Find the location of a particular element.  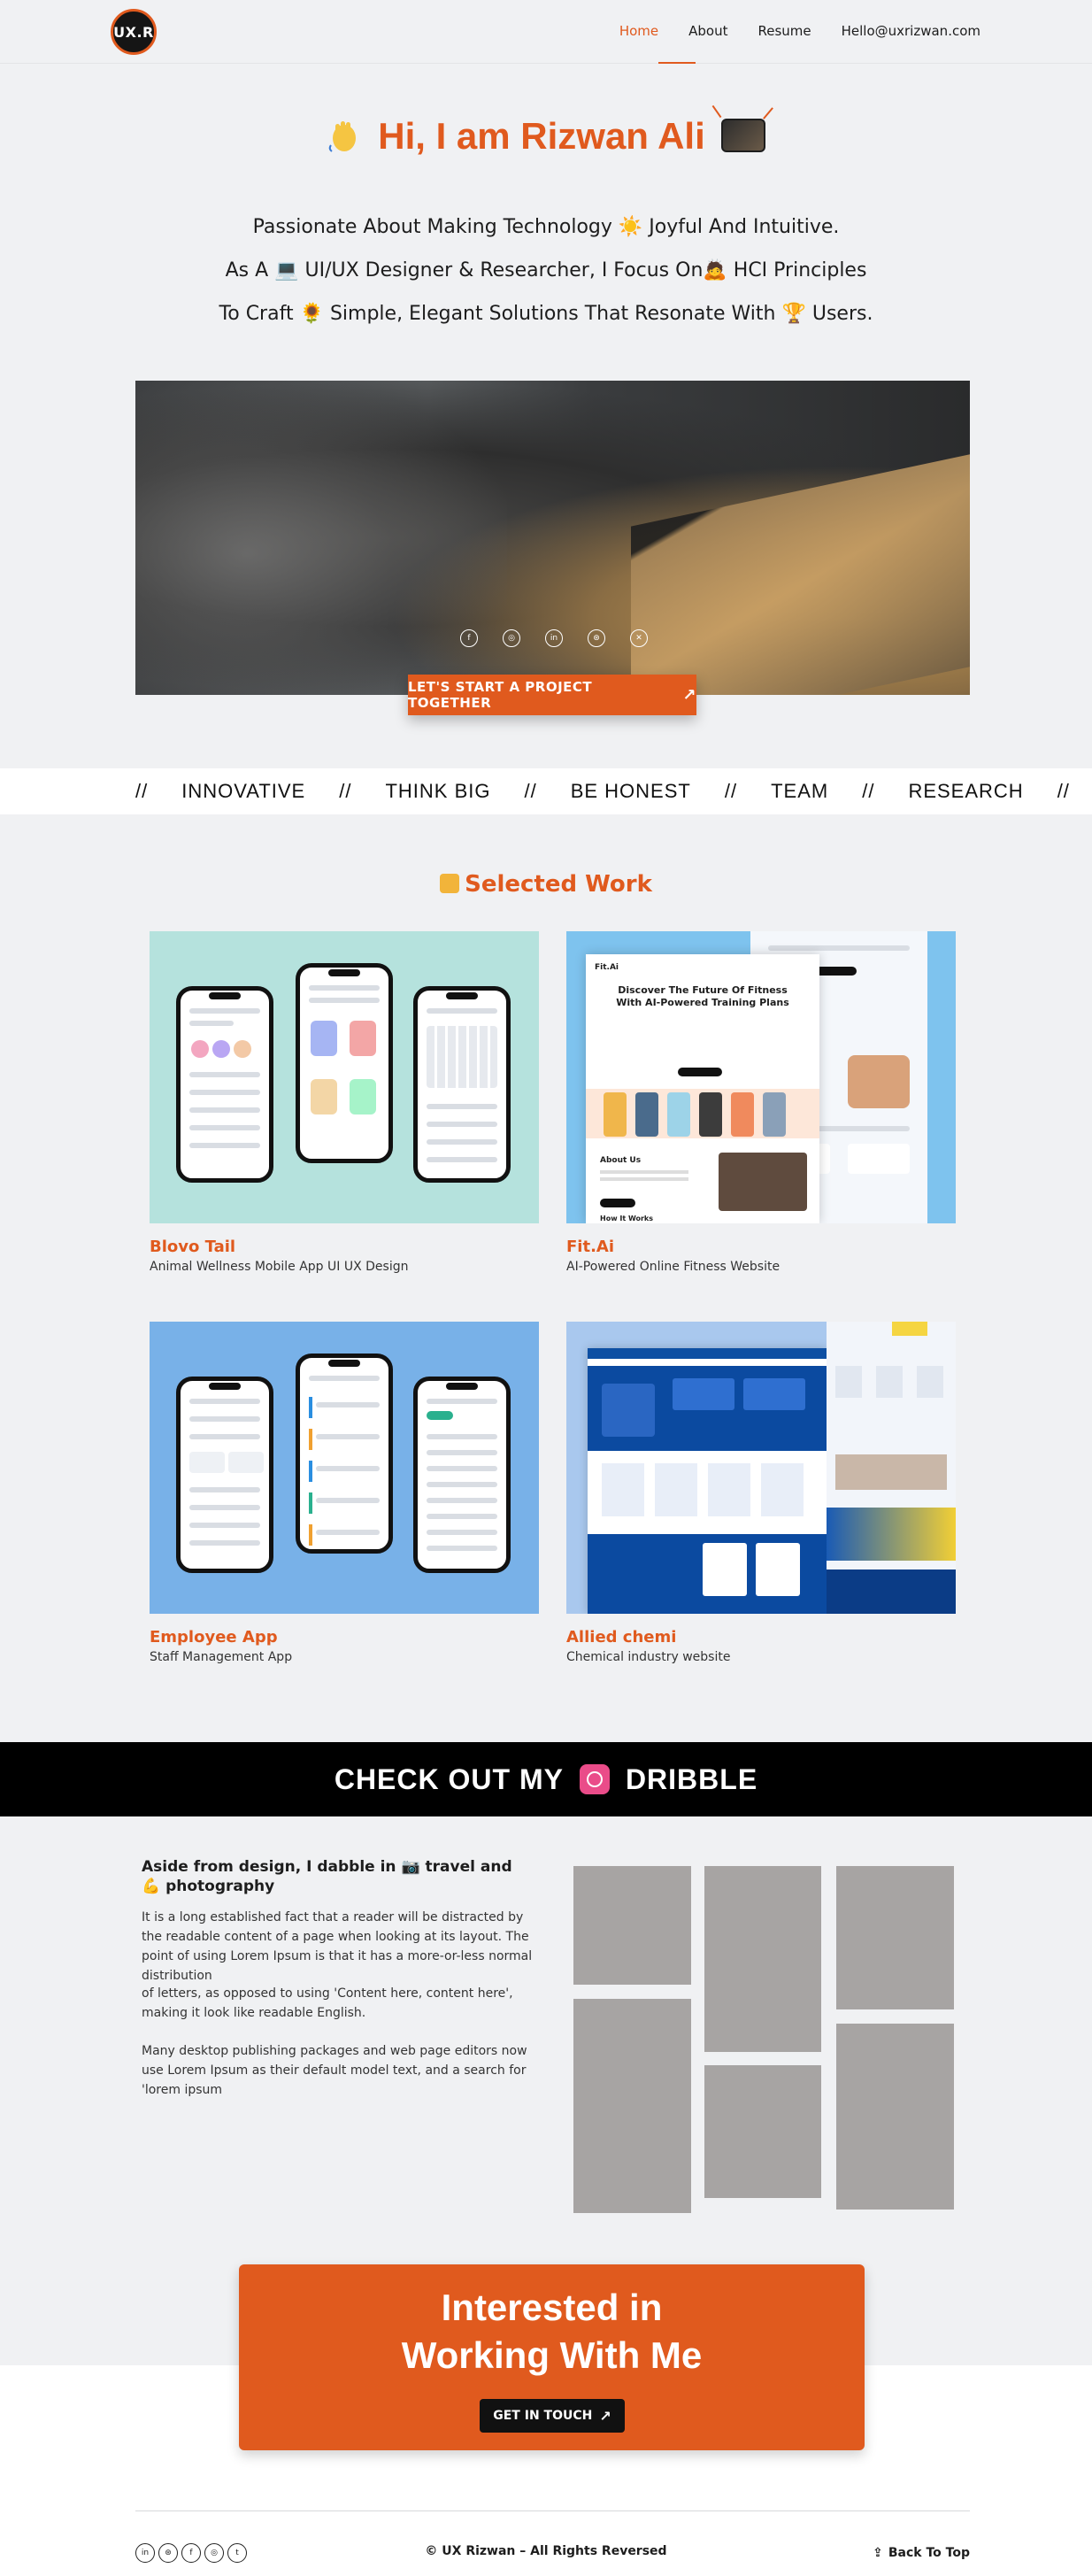

nav-active-indicator is located at coordinates (677, 63).